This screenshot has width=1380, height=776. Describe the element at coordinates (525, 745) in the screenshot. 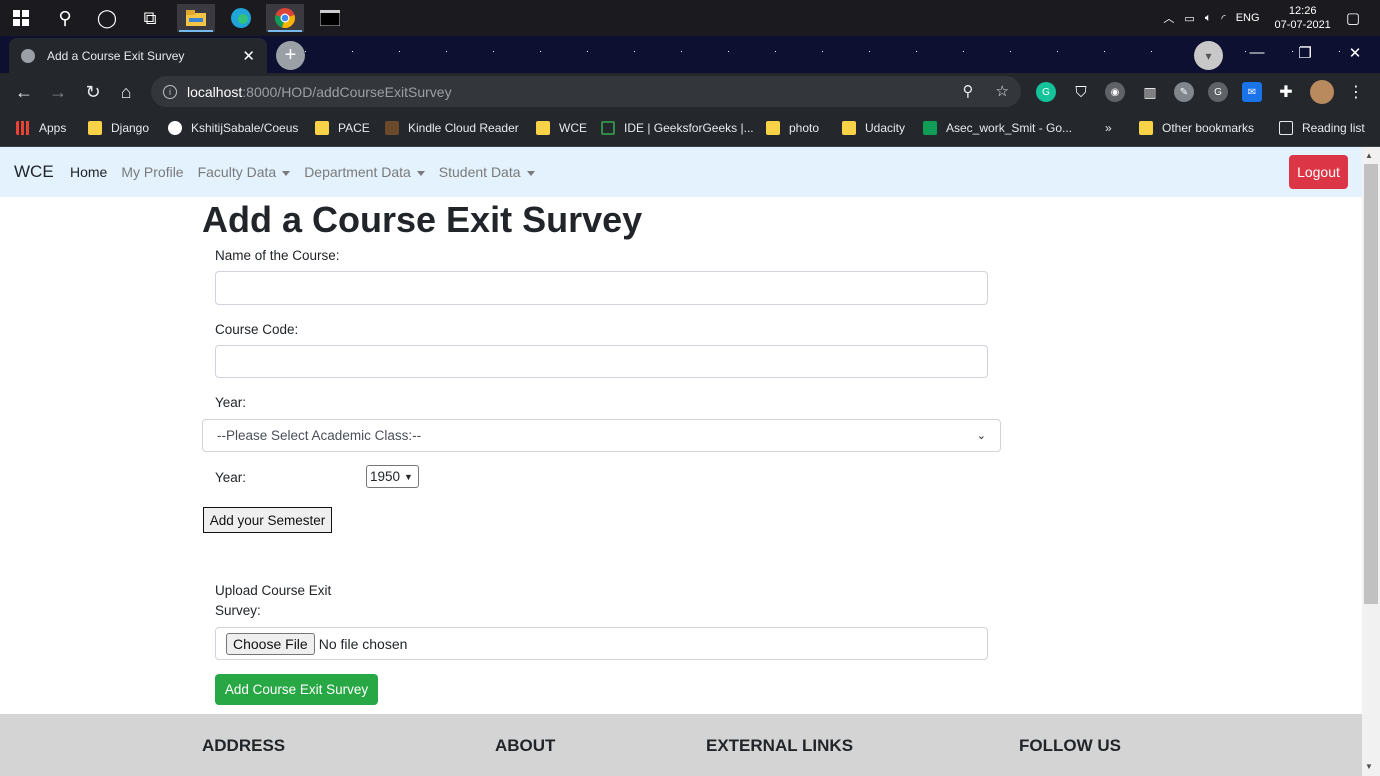

I see `footer-heading-about: ABOUT` at that location.